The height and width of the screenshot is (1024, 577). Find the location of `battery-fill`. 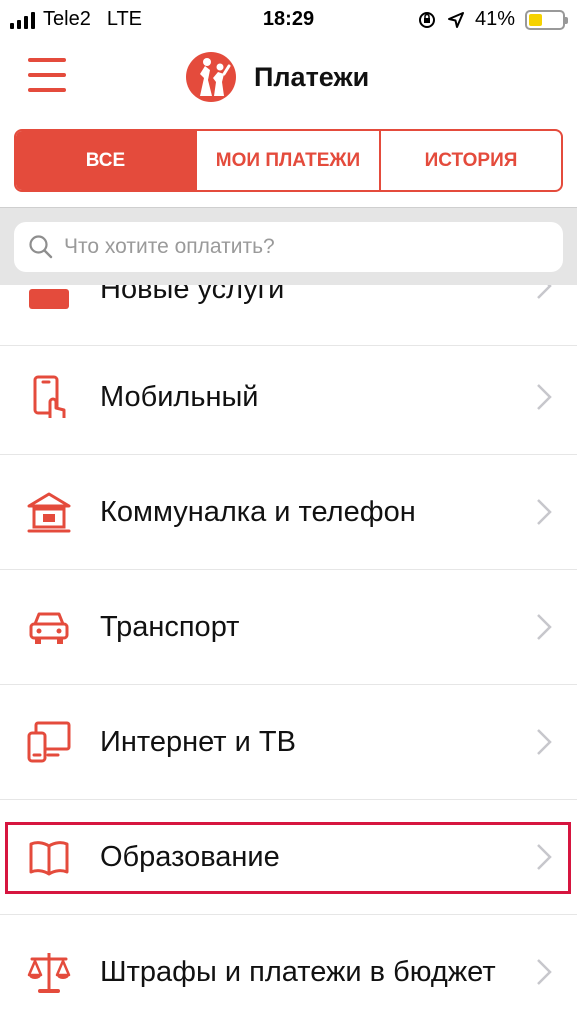

battery-fill is located at coordinates (536, 19).